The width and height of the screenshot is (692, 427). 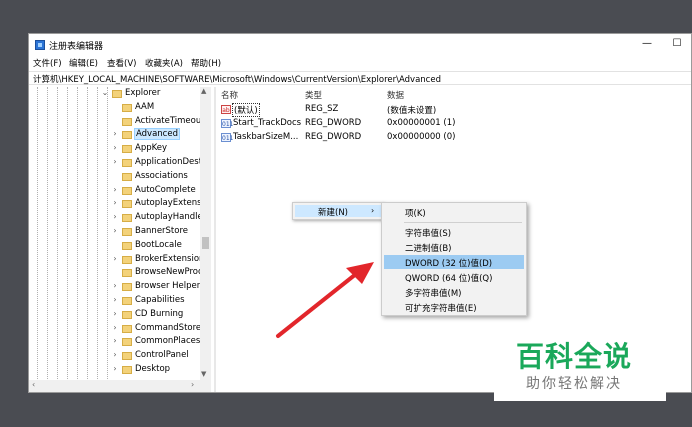 What do you see at coordinates (120, 386) in the screenshot?
I see `tree-horizontal-scrollbar: ‹ ›` at bounding box center [120, 386].